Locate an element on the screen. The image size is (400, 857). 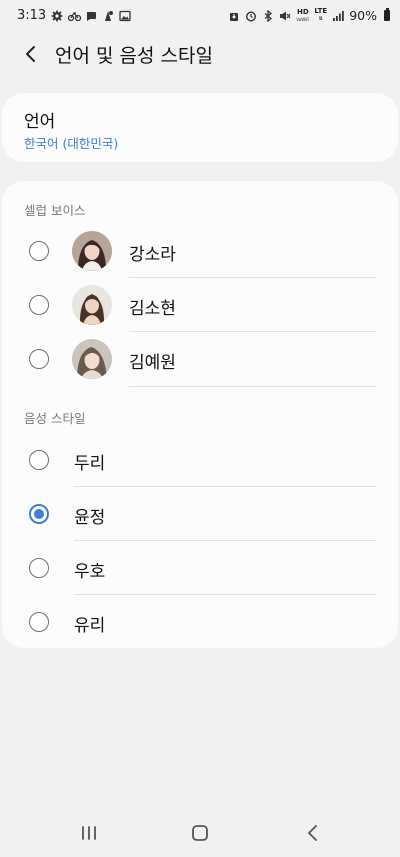
voice-option-label: 김예원 is located at coordinates (152, 363).